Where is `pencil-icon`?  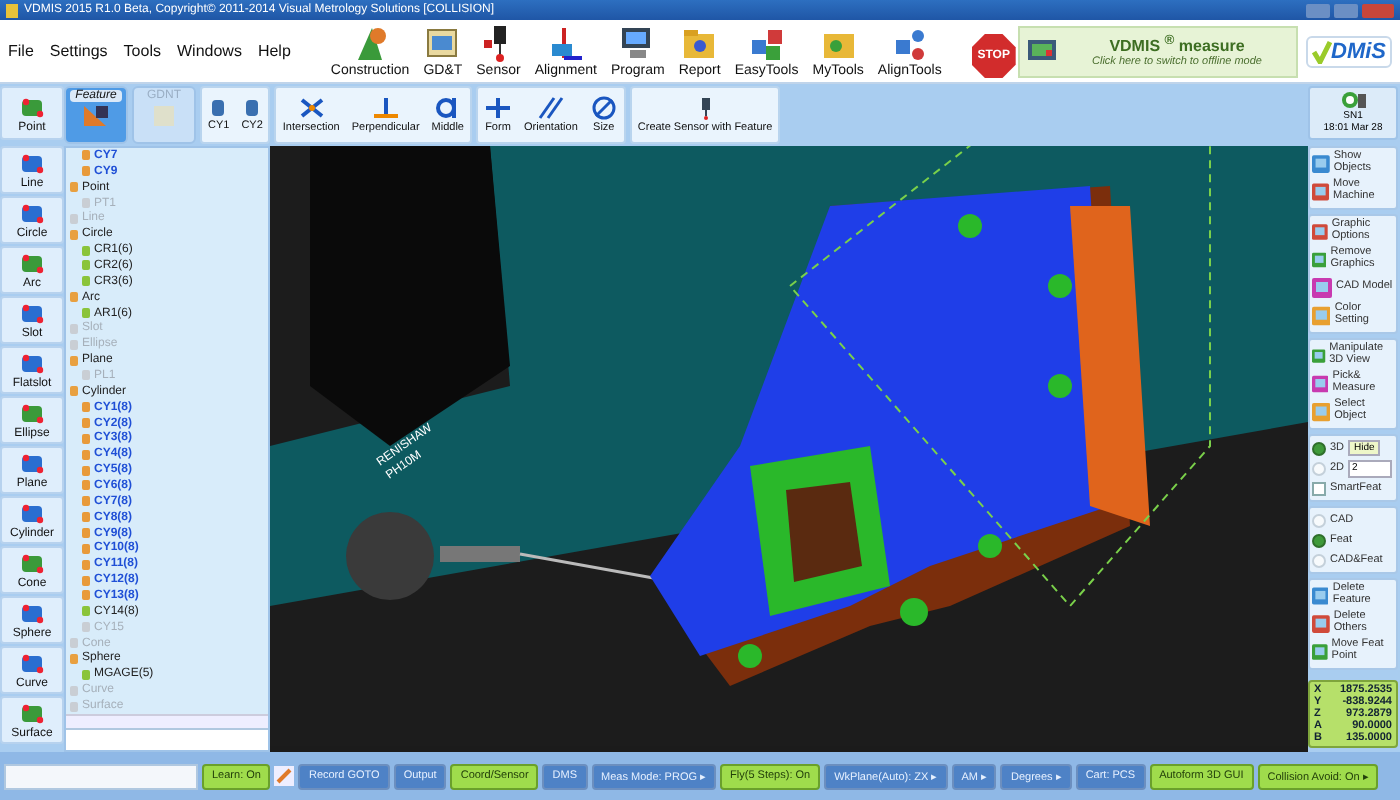 pencil-icon is located at coordinates (284, 776).